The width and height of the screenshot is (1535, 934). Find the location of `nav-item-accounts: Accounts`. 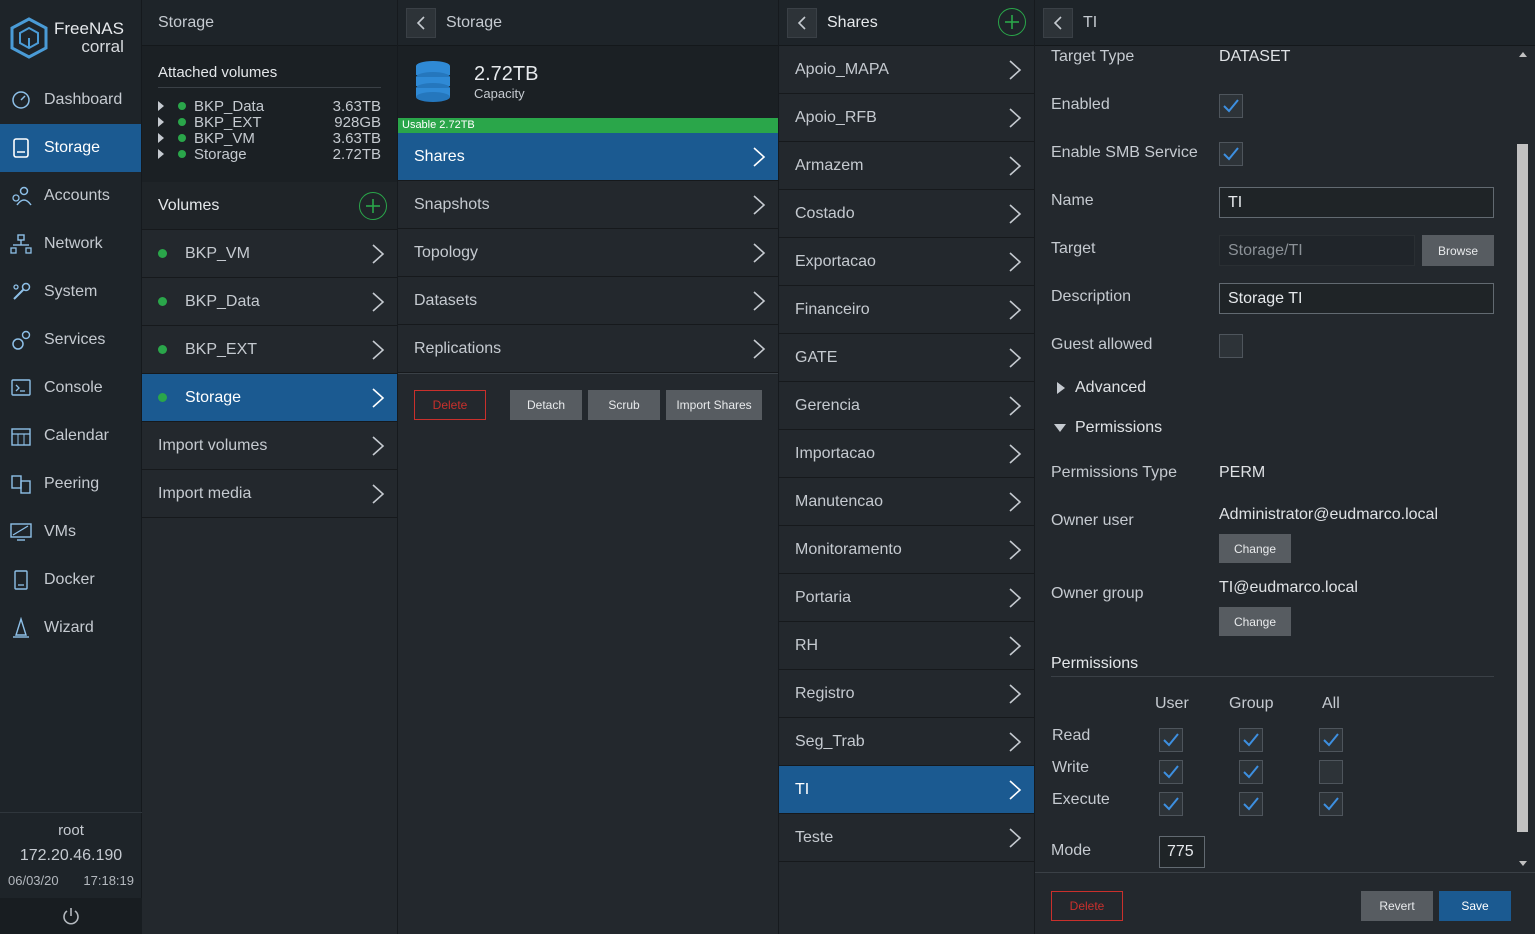

nav-item-accounts: Accounts is located at coordinates (70, 196).